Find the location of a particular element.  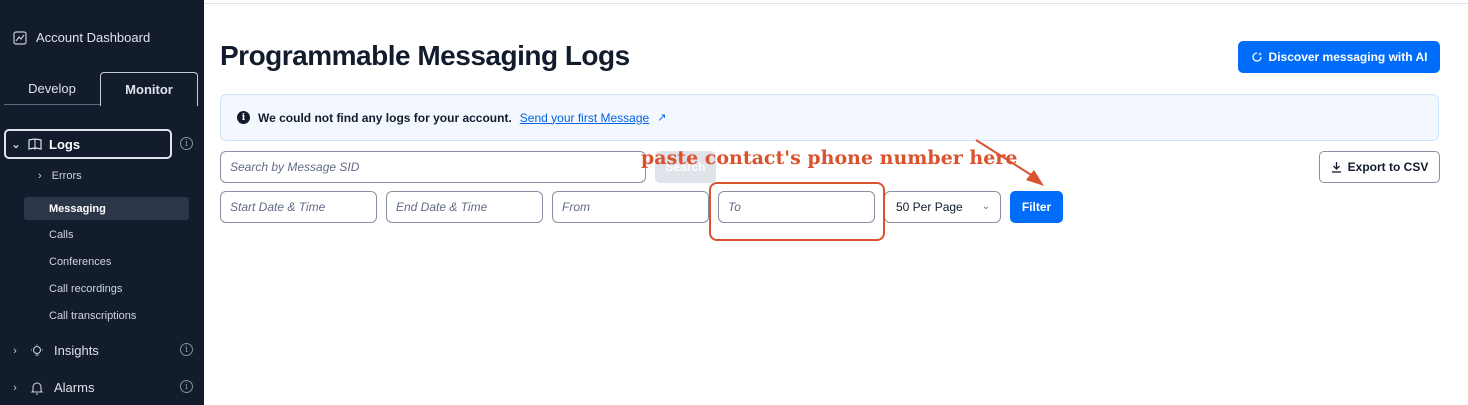

per-page-value: 50 Per Page is located at coordinates (929, 207).